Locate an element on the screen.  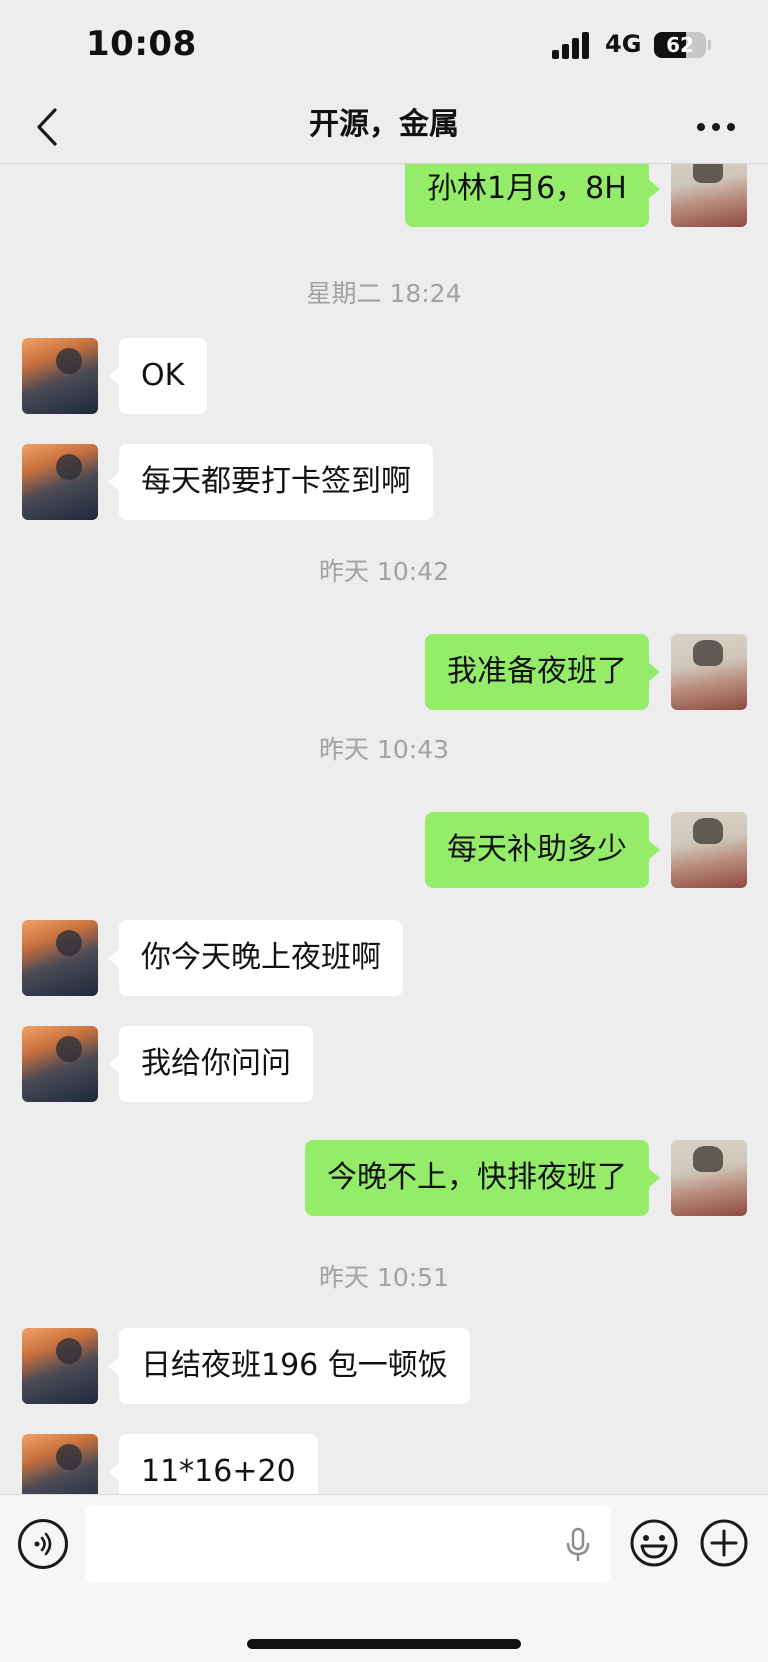
battery-cap is located at coordinates (709, 45).